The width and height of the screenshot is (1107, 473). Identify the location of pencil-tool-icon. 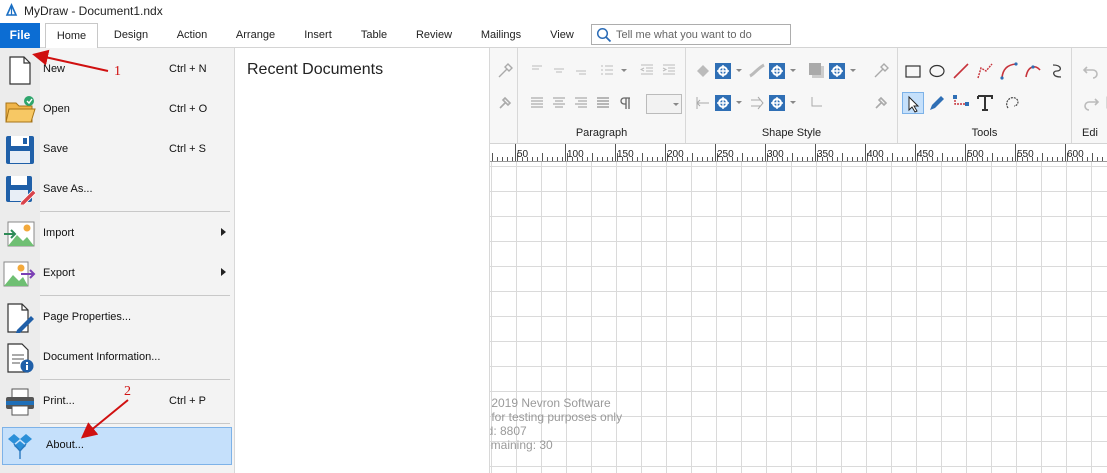
(937, 103).